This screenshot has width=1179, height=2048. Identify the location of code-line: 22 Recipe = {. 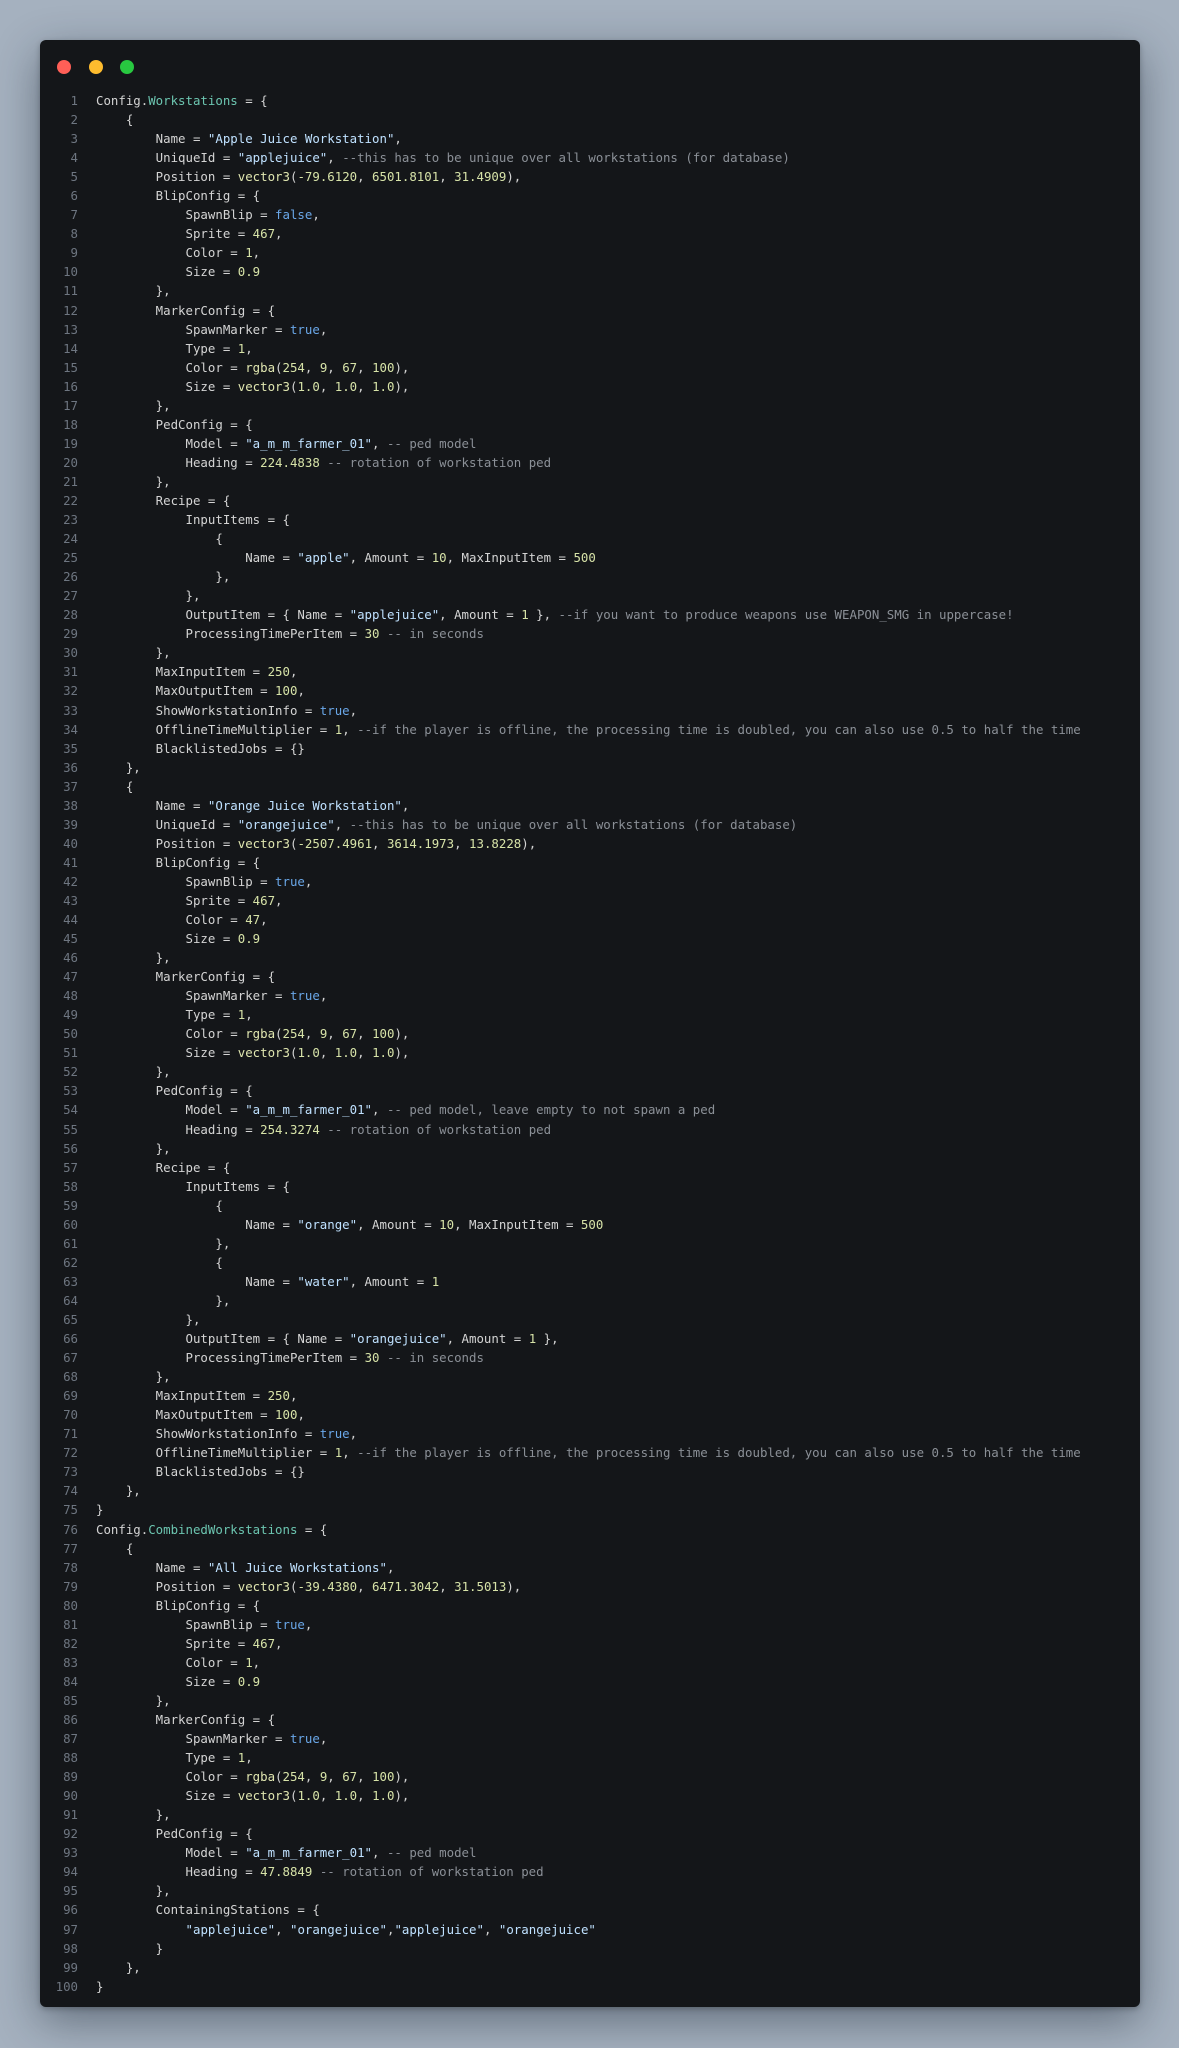
(590, 500).